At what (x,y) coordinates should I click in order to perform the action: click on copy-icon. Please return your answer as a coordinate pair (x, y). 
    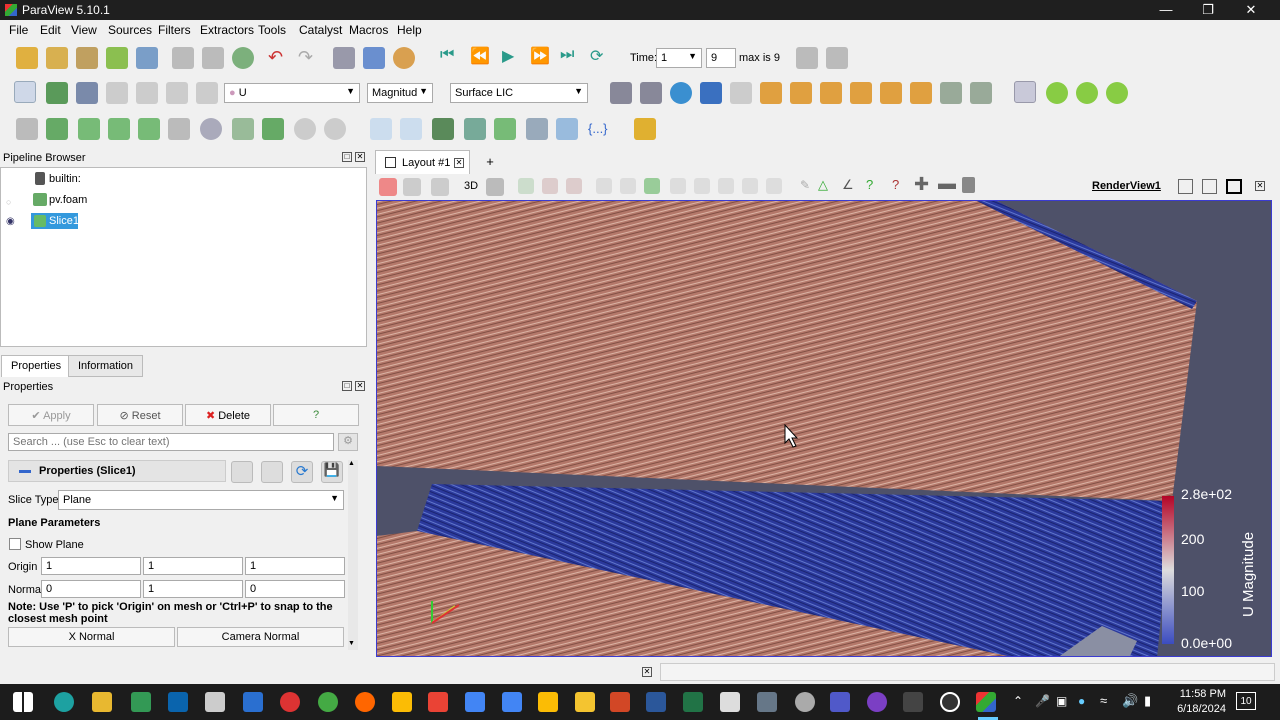
    Looking at the image, I should click on (242, 472).